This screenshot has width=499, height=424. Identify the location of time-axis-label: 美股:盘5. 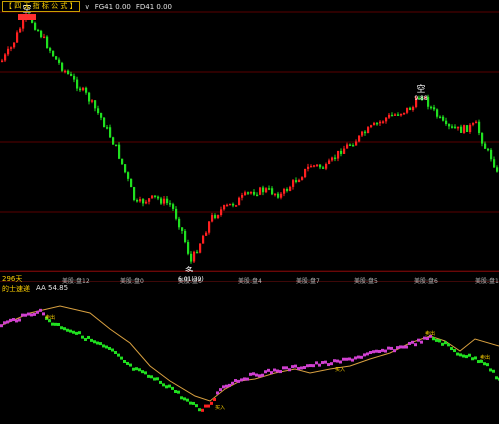
(366, 281).